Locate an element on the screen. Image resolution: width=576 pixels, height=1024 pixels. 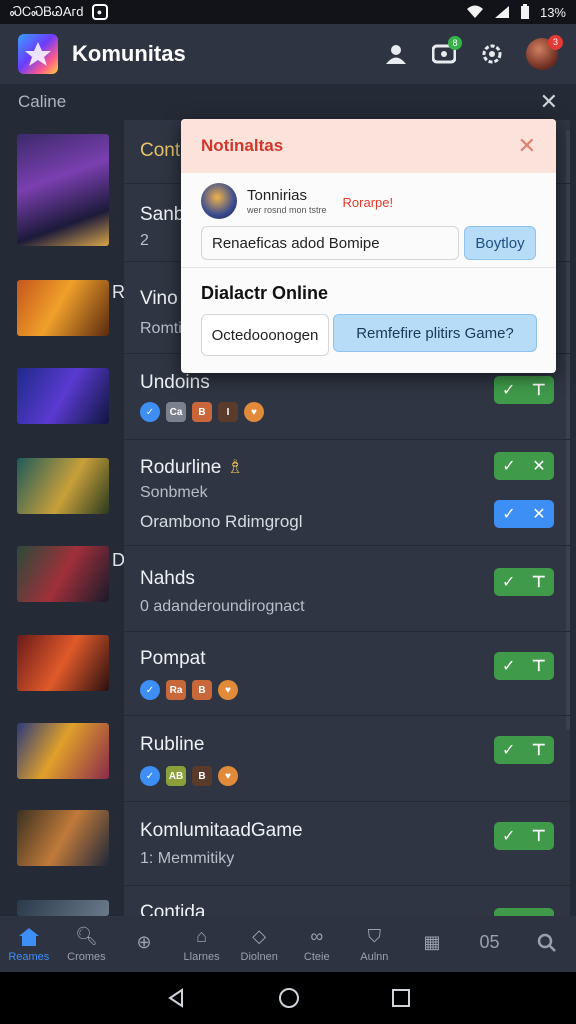
primary-button: Remfefire plitirs Game? is located at coordinates (435, 333).